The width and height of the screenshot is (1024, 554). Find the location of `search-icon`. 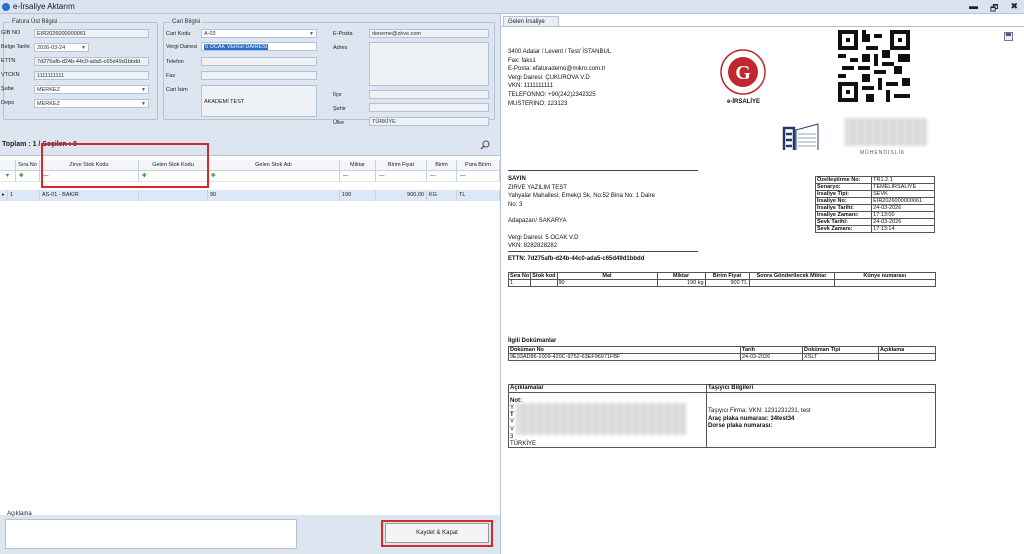

search-icon is located at coordinates (485, 145).